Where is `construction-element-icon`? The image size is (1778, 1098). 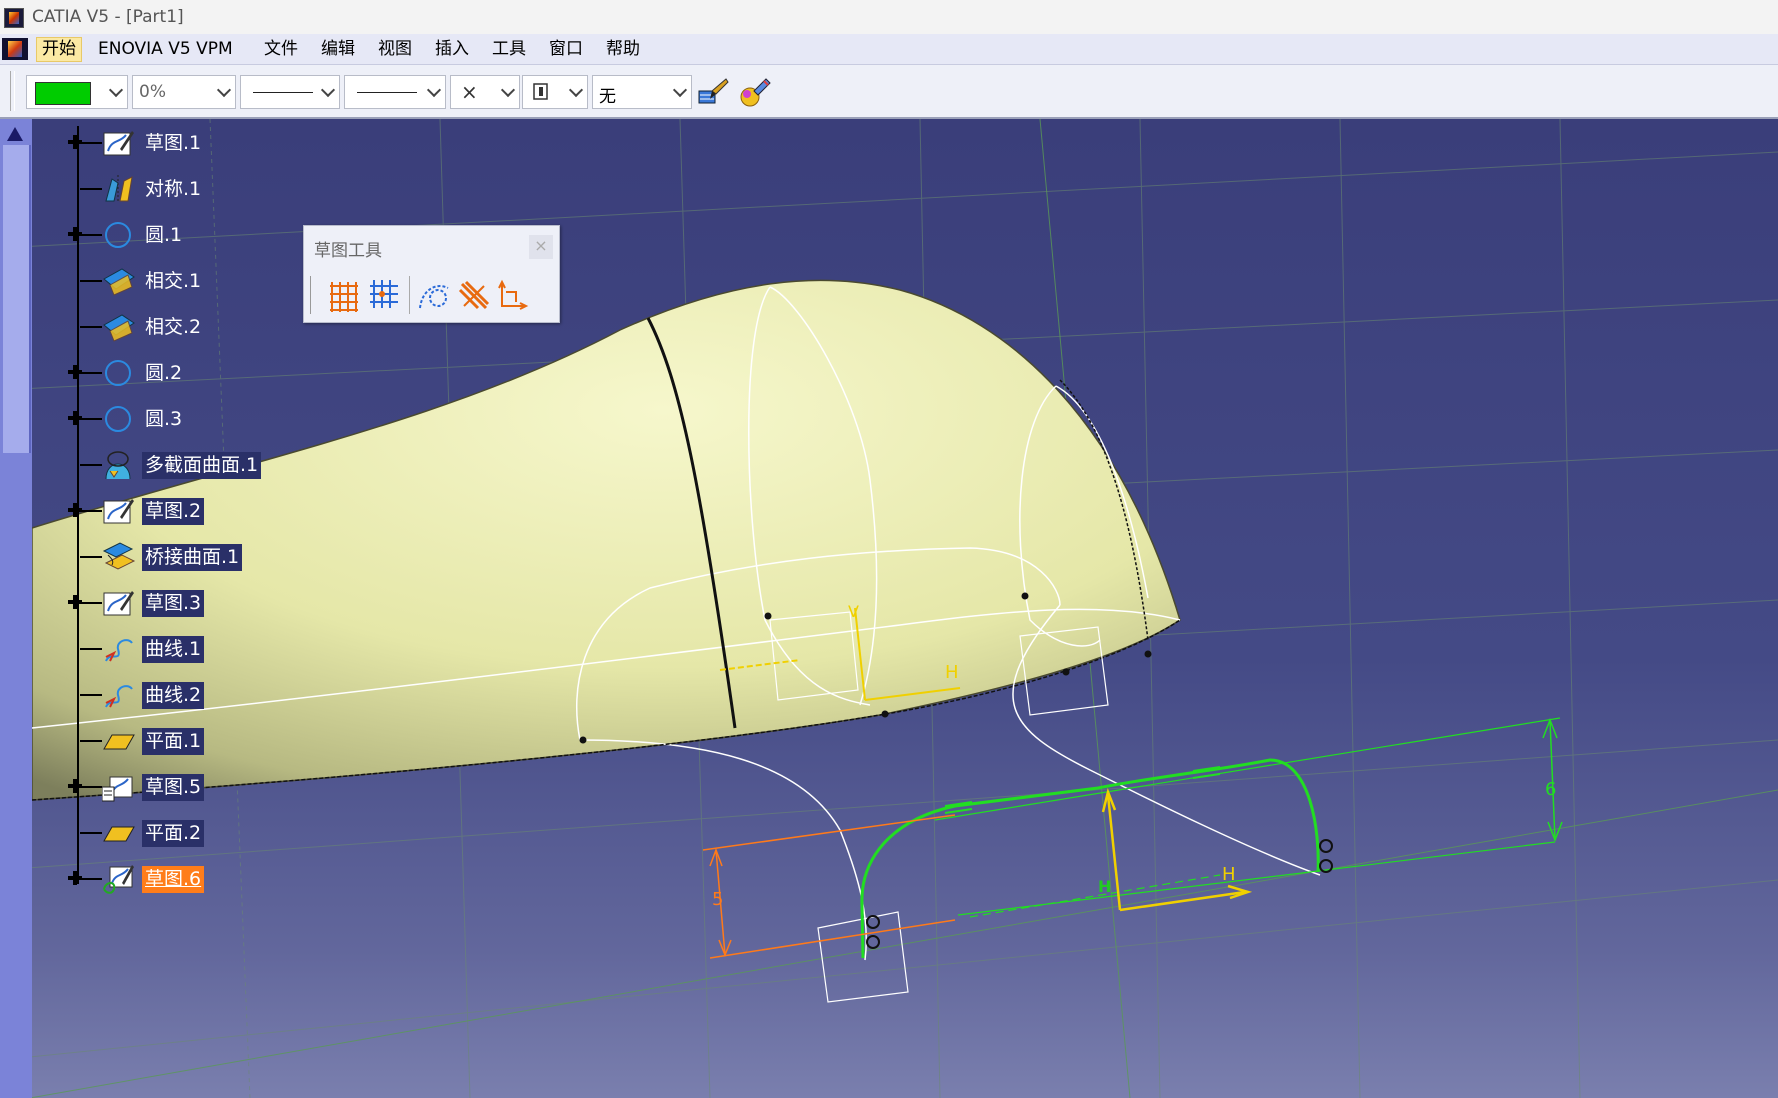 construction-element-icon is located at coordinates (434, 295).